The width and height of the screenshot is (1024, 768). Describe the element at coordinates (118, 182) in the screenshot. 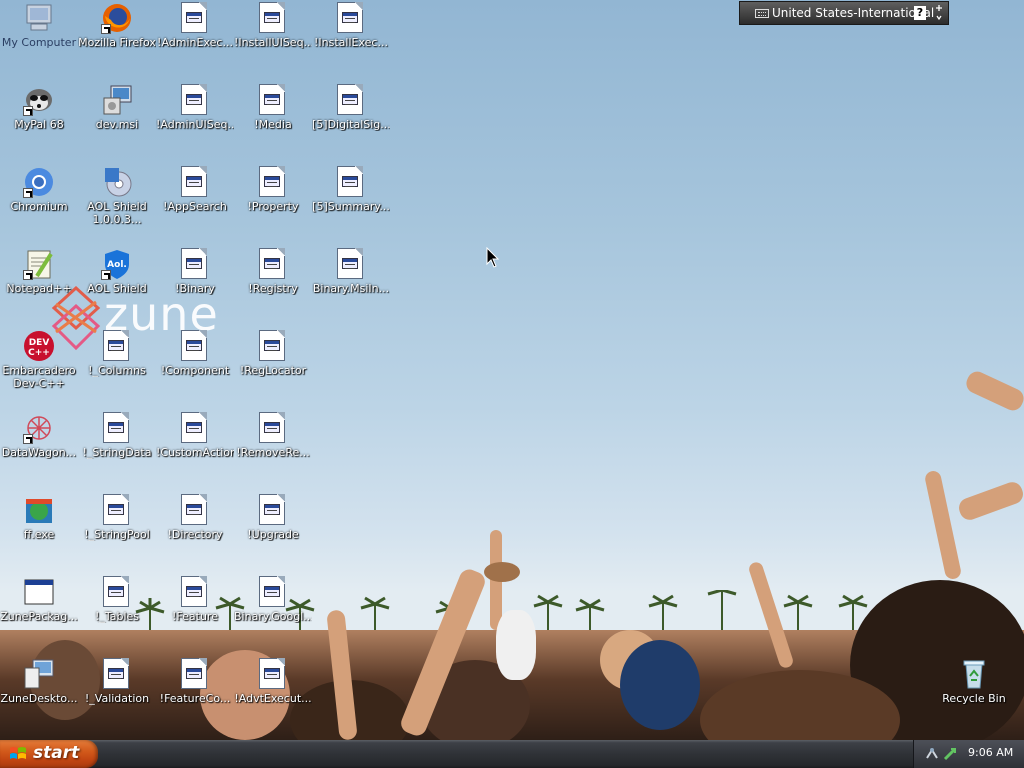

I see `aol-installer-icon` at that location.